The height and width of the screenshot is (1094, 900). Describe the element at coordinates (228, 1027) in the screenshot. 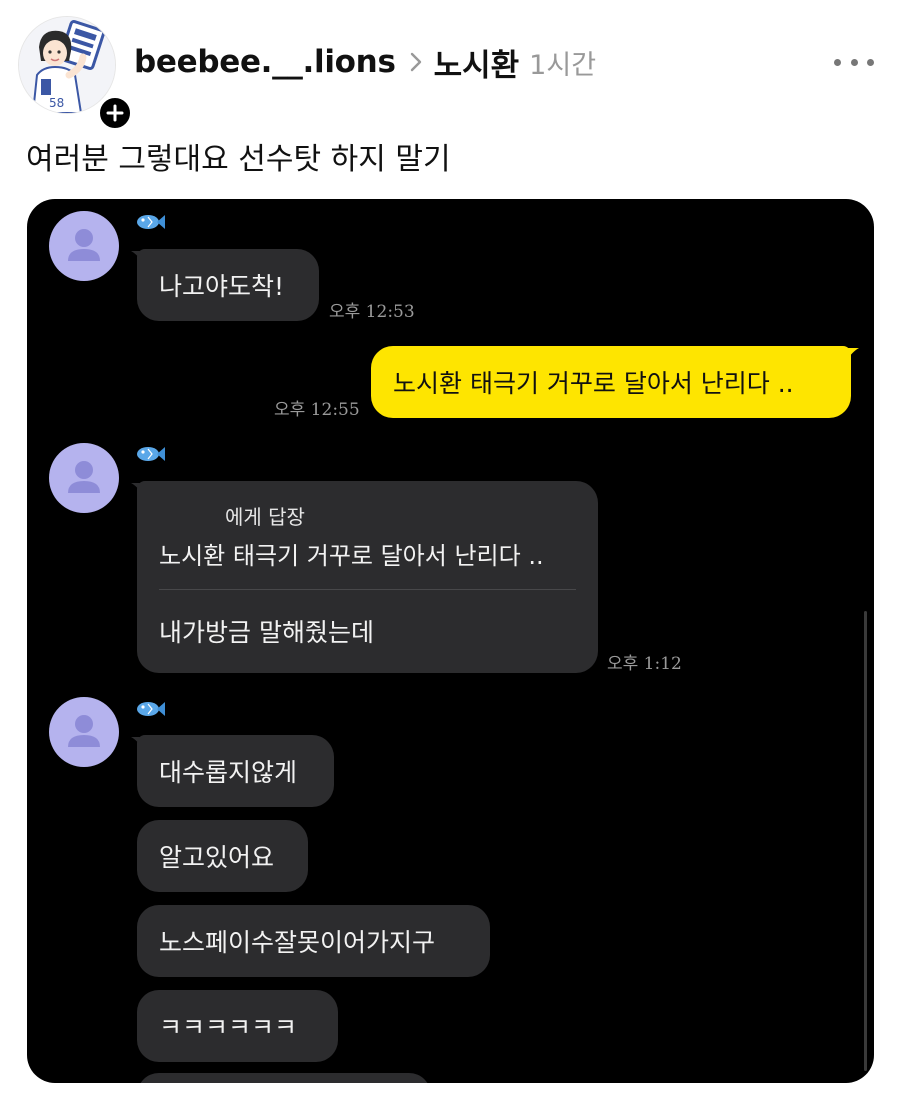

I see `message-text: ㅋㅋㅋㅋㅋㅋ` at that location.